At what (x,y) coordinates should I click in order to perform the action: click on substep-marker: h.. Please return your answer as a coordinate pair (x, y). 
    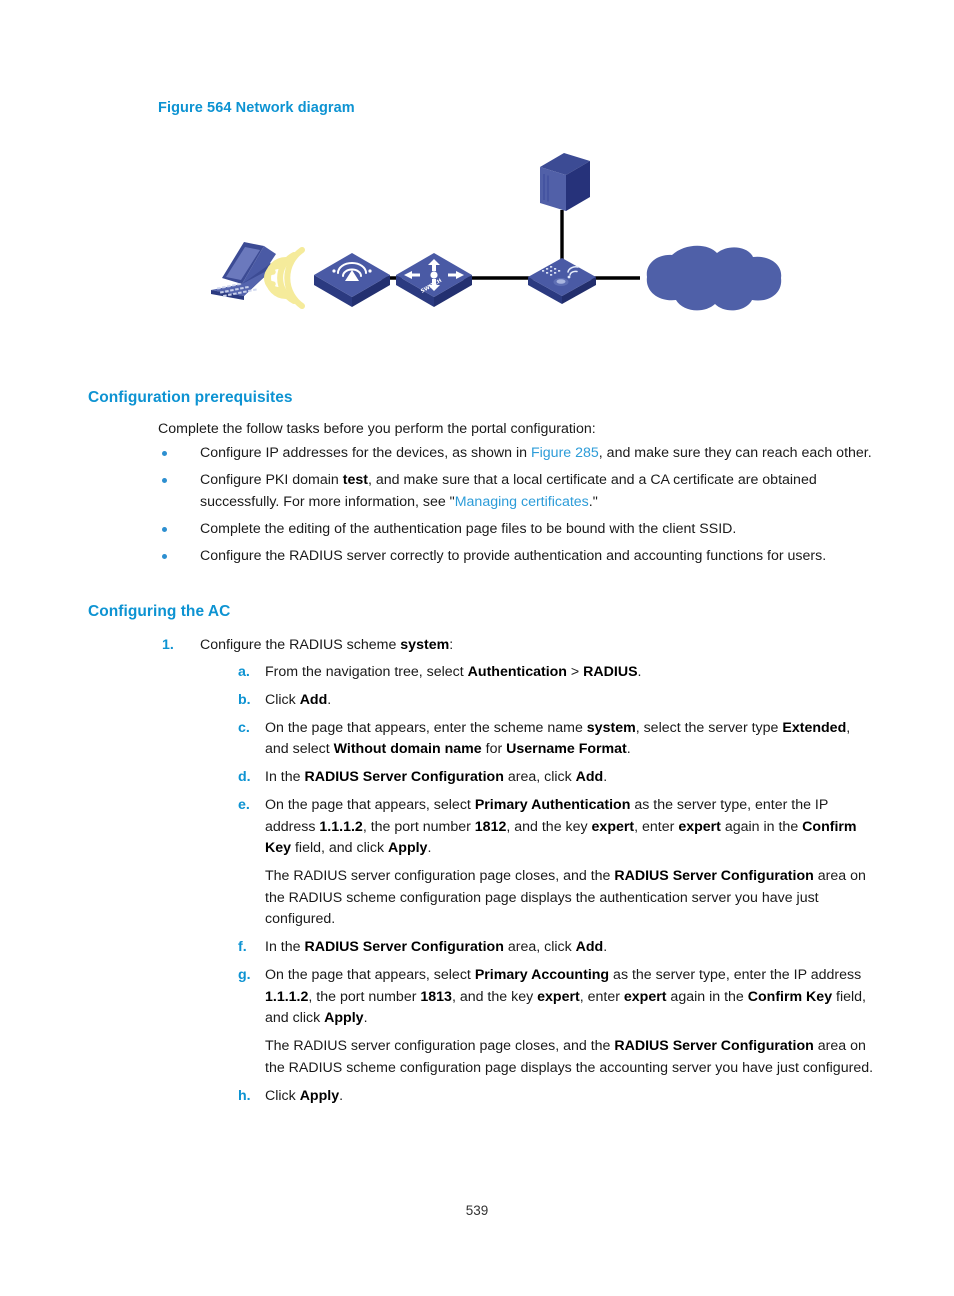
    Looking at the image, I should click on (244, 1095).